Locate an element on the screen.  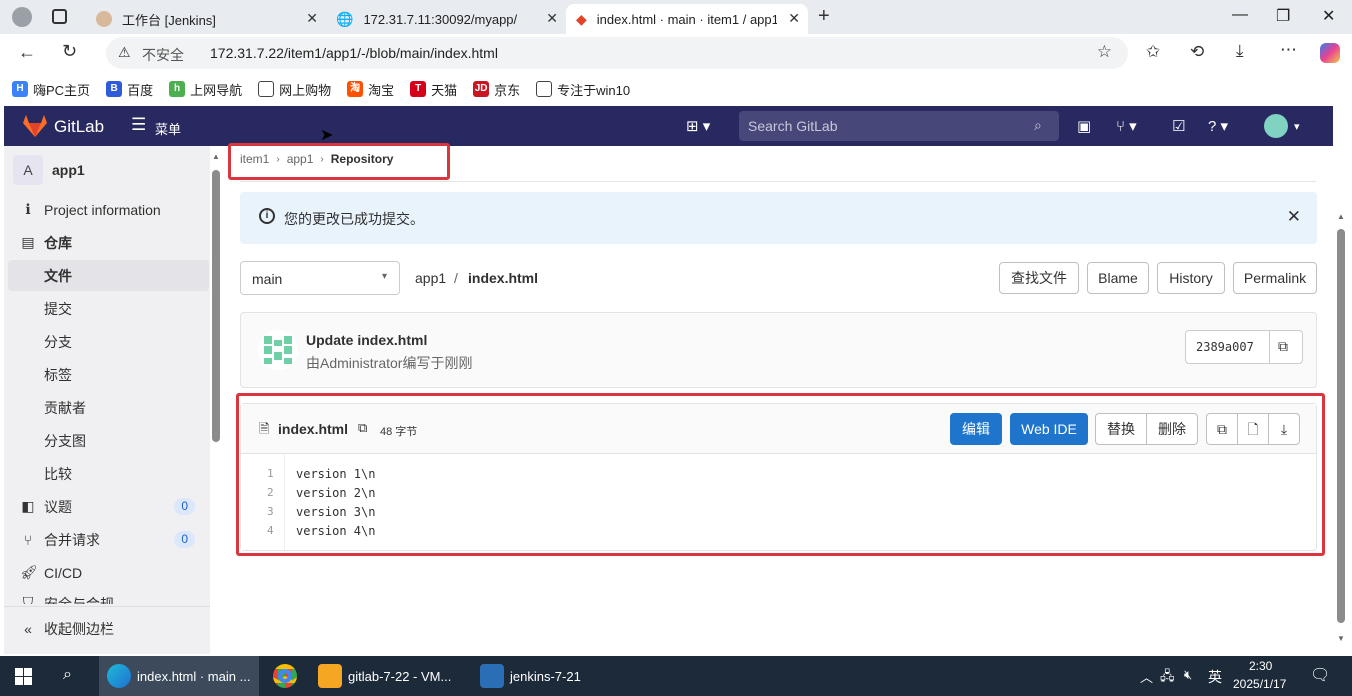
blame-button: Blame is located at coordinates (1118, 278).